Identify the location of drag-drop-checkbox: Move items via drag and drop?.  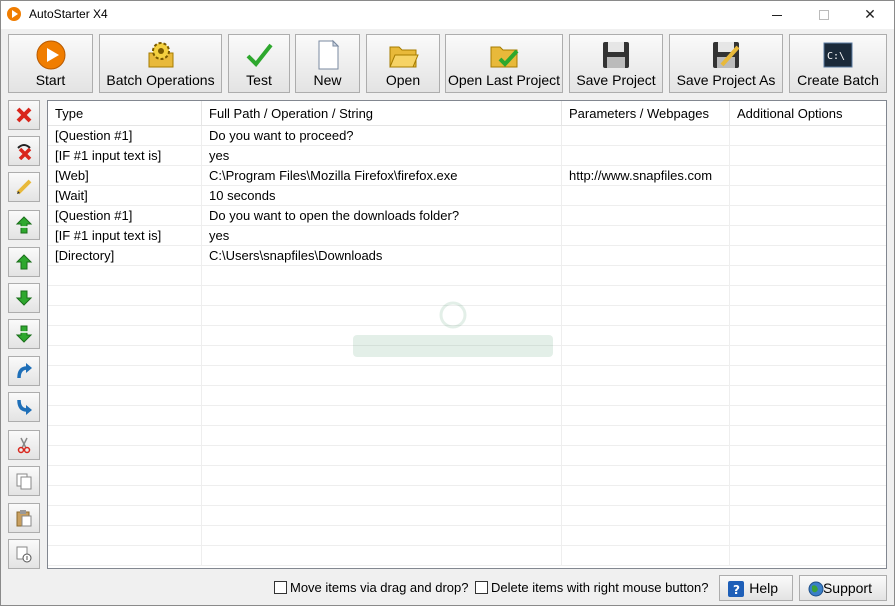
(371, 587).